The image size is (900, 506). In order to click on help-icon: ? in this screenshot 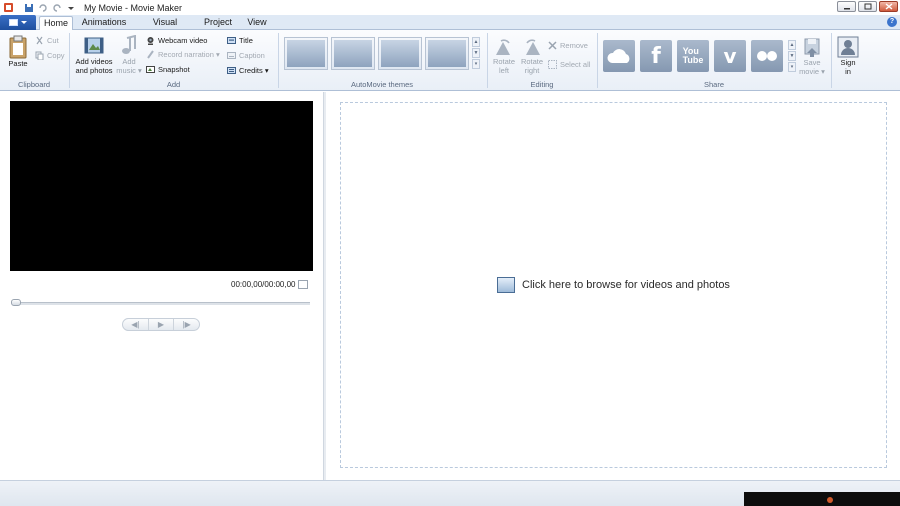, I will do `click(892, 22)`.